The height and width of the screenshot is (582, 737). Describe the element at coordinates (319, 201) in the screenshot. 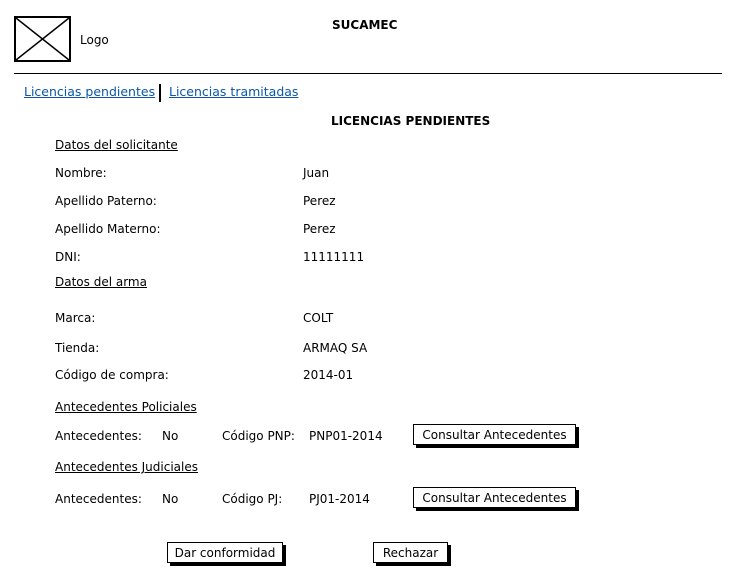

I see `field-value-paternal-surname: Perez` at that location.